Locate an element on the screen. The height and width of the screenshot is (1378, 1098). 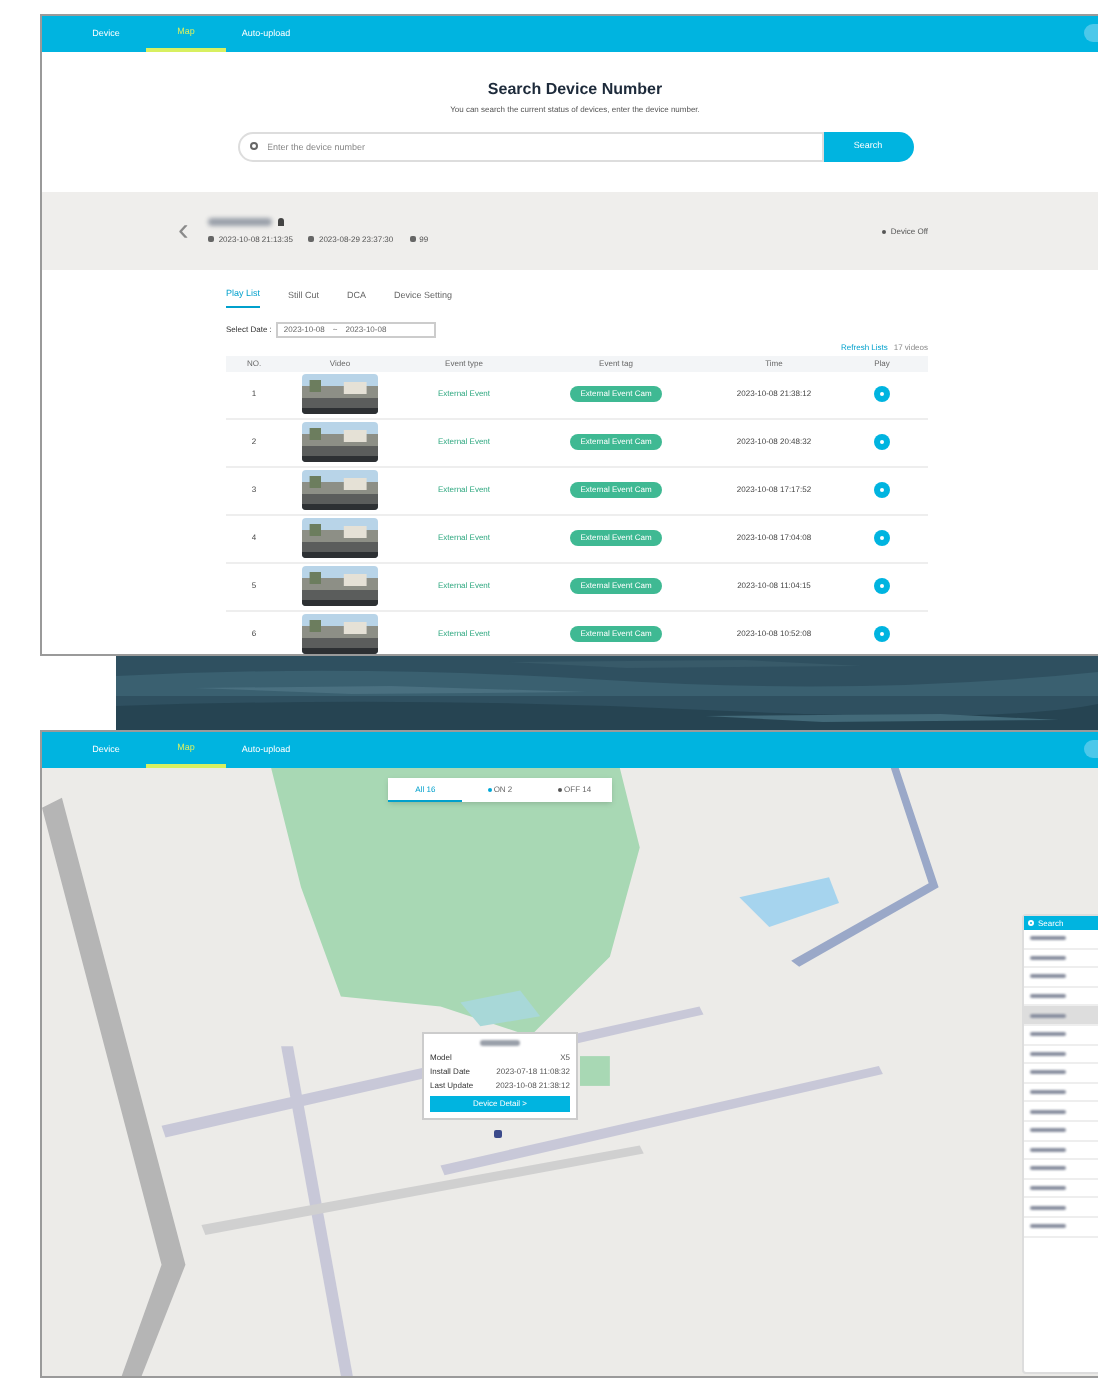
location-pin-icon is located at coordinates (281, 221).